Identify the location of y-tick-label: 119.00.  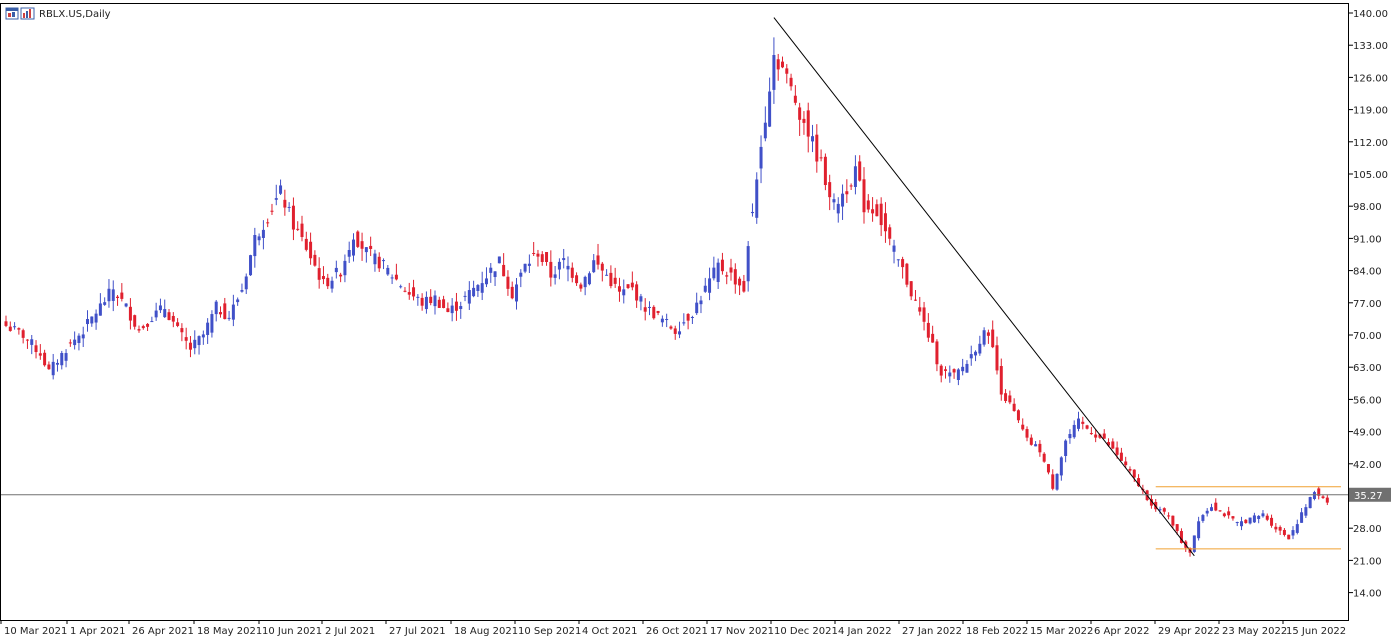
(1370, 111).